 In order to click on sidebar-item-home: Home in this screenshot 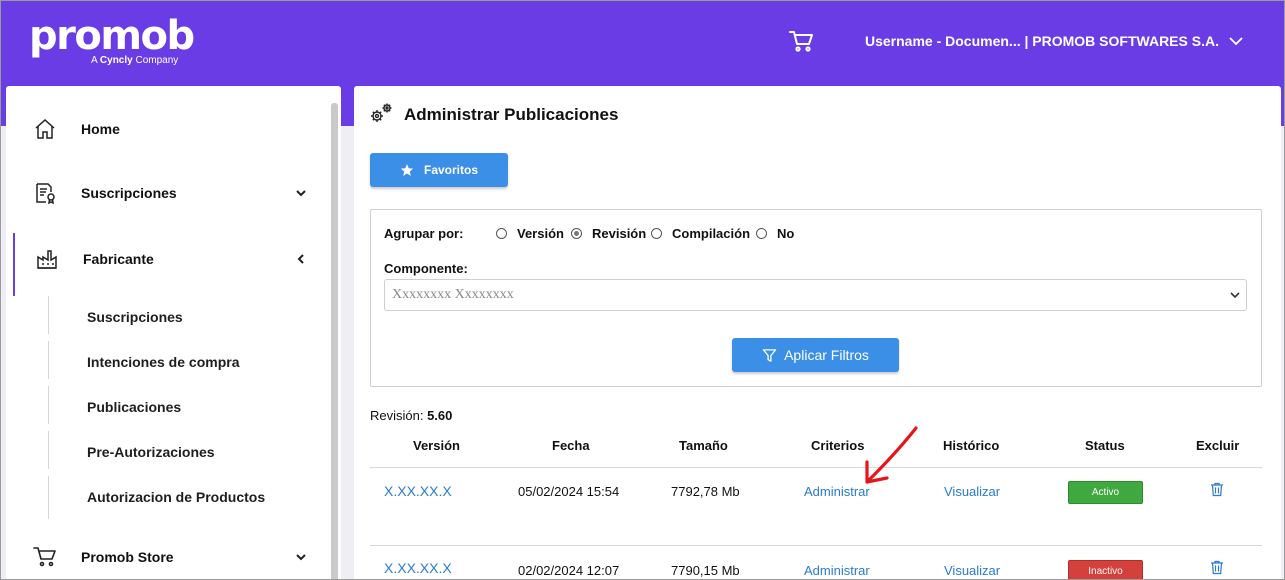, I will do `click(161, 129)`.